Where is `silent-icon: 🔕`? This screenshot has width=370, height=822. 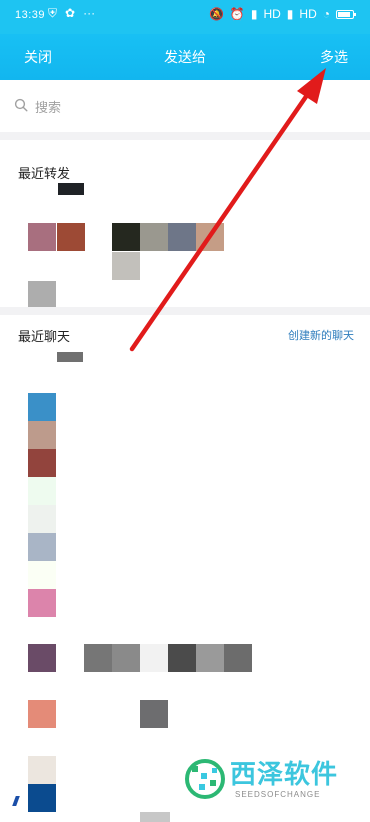
silent-icon: 🔕 is located at coordinates (216, 14).